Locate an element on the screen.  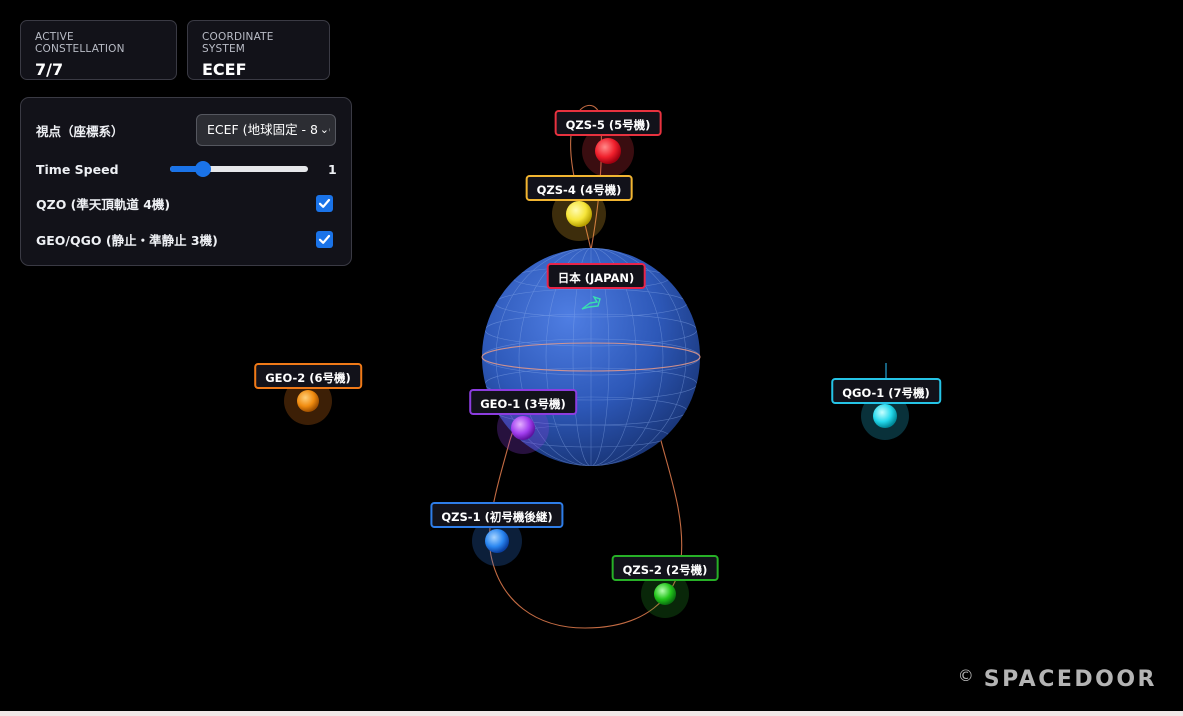
label-qzs-1: QZS-1 (初号機後継) is located at coordinates (497, 515).